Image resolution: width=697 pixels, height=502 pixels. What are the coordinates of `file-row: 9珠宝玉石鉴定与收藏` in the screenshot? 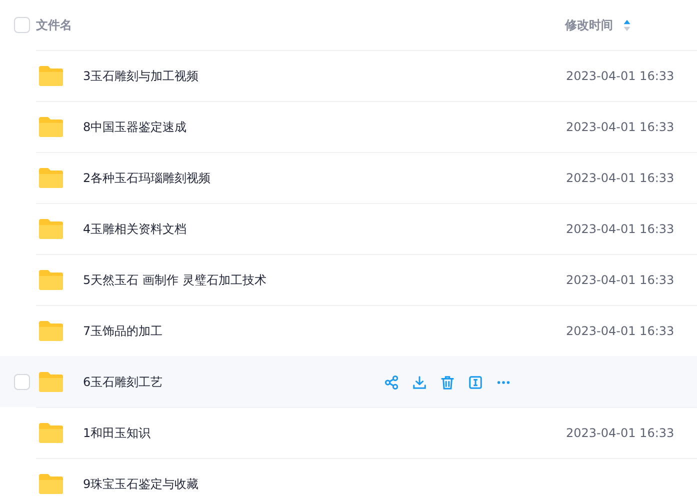 It's located at (366, 480).